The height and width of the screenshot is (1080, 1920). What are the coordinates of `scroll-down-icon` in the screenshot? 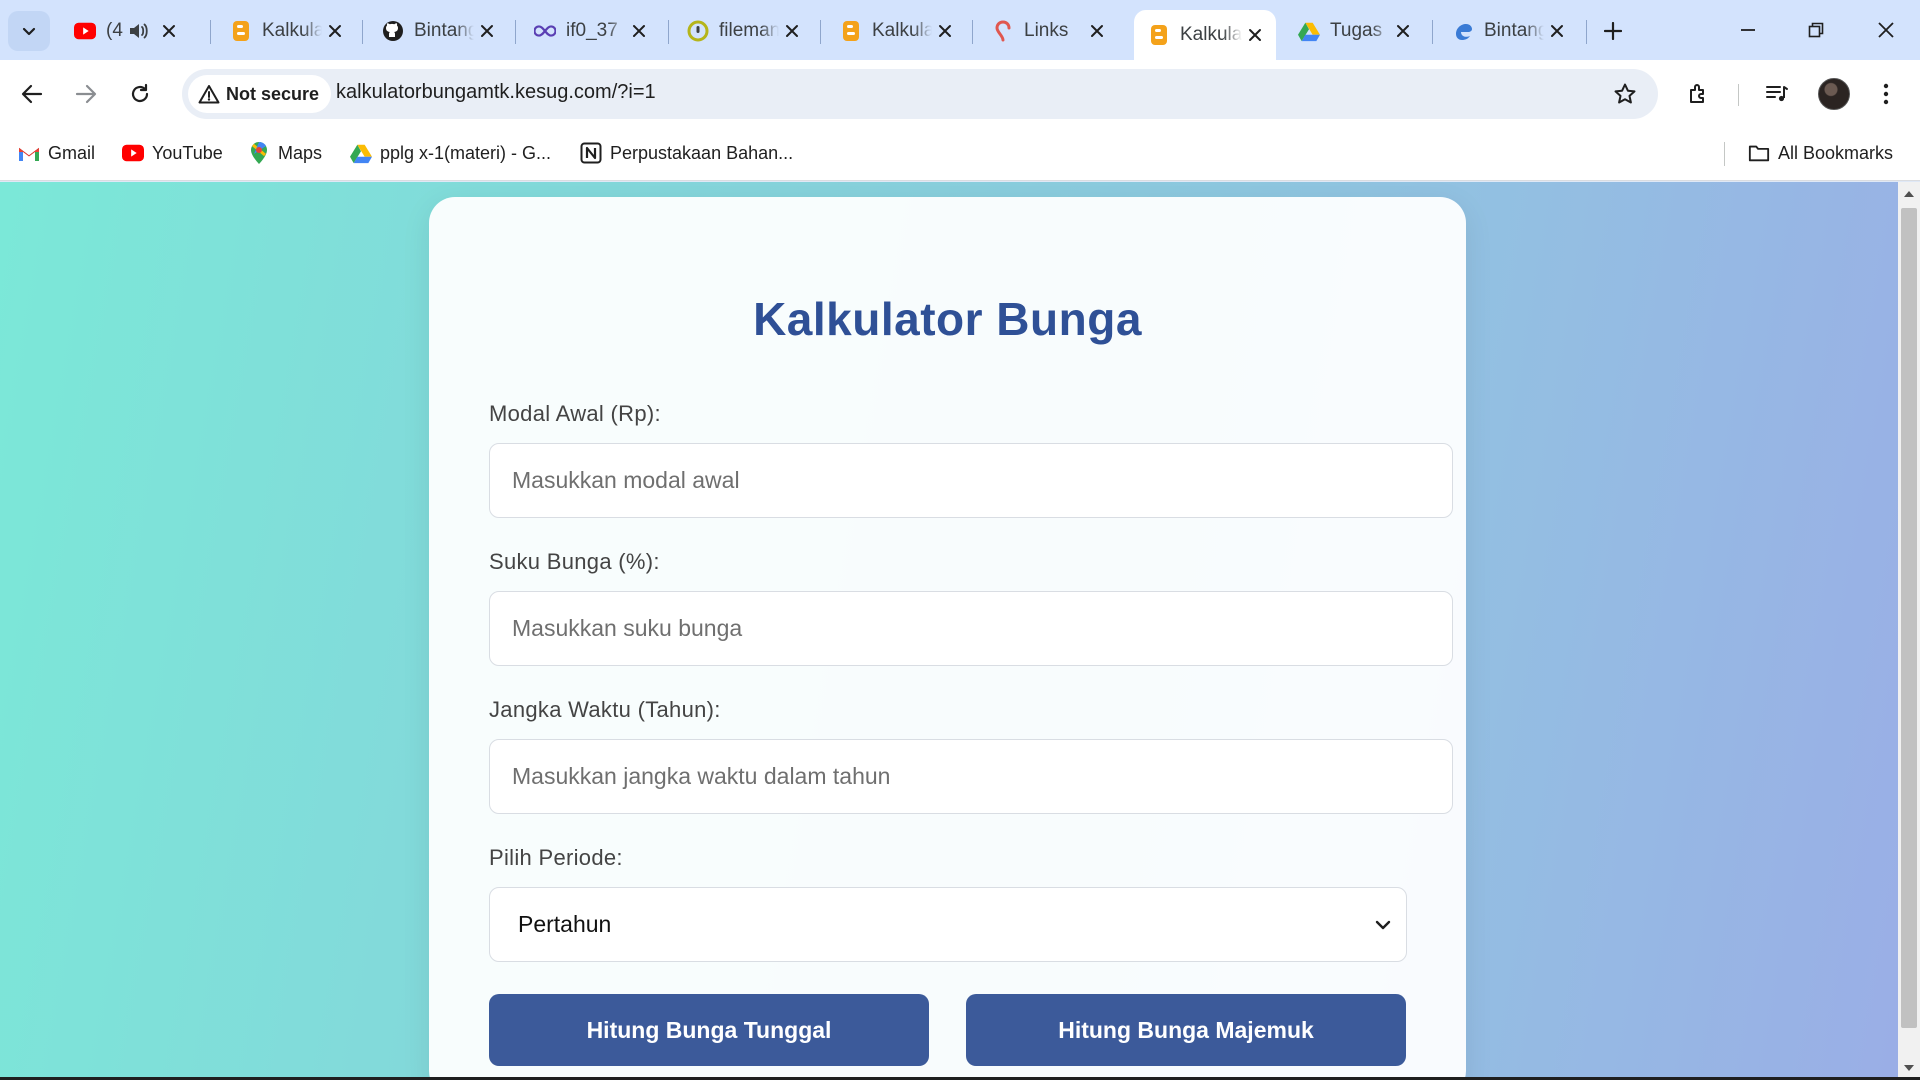 It's located at (1909, 1068).